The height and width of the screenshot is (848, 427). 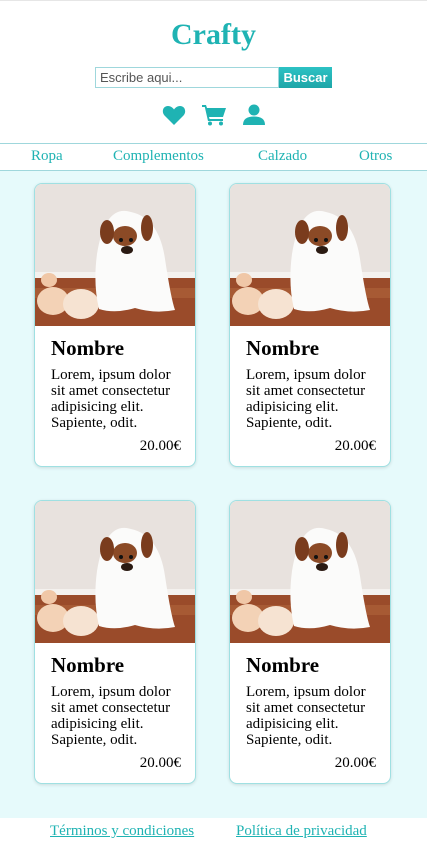 What do you see at coordinates (47, 156) in the screenshot?
I see `nav-item-ropa: Ropa` at bounding box center [47, 156].